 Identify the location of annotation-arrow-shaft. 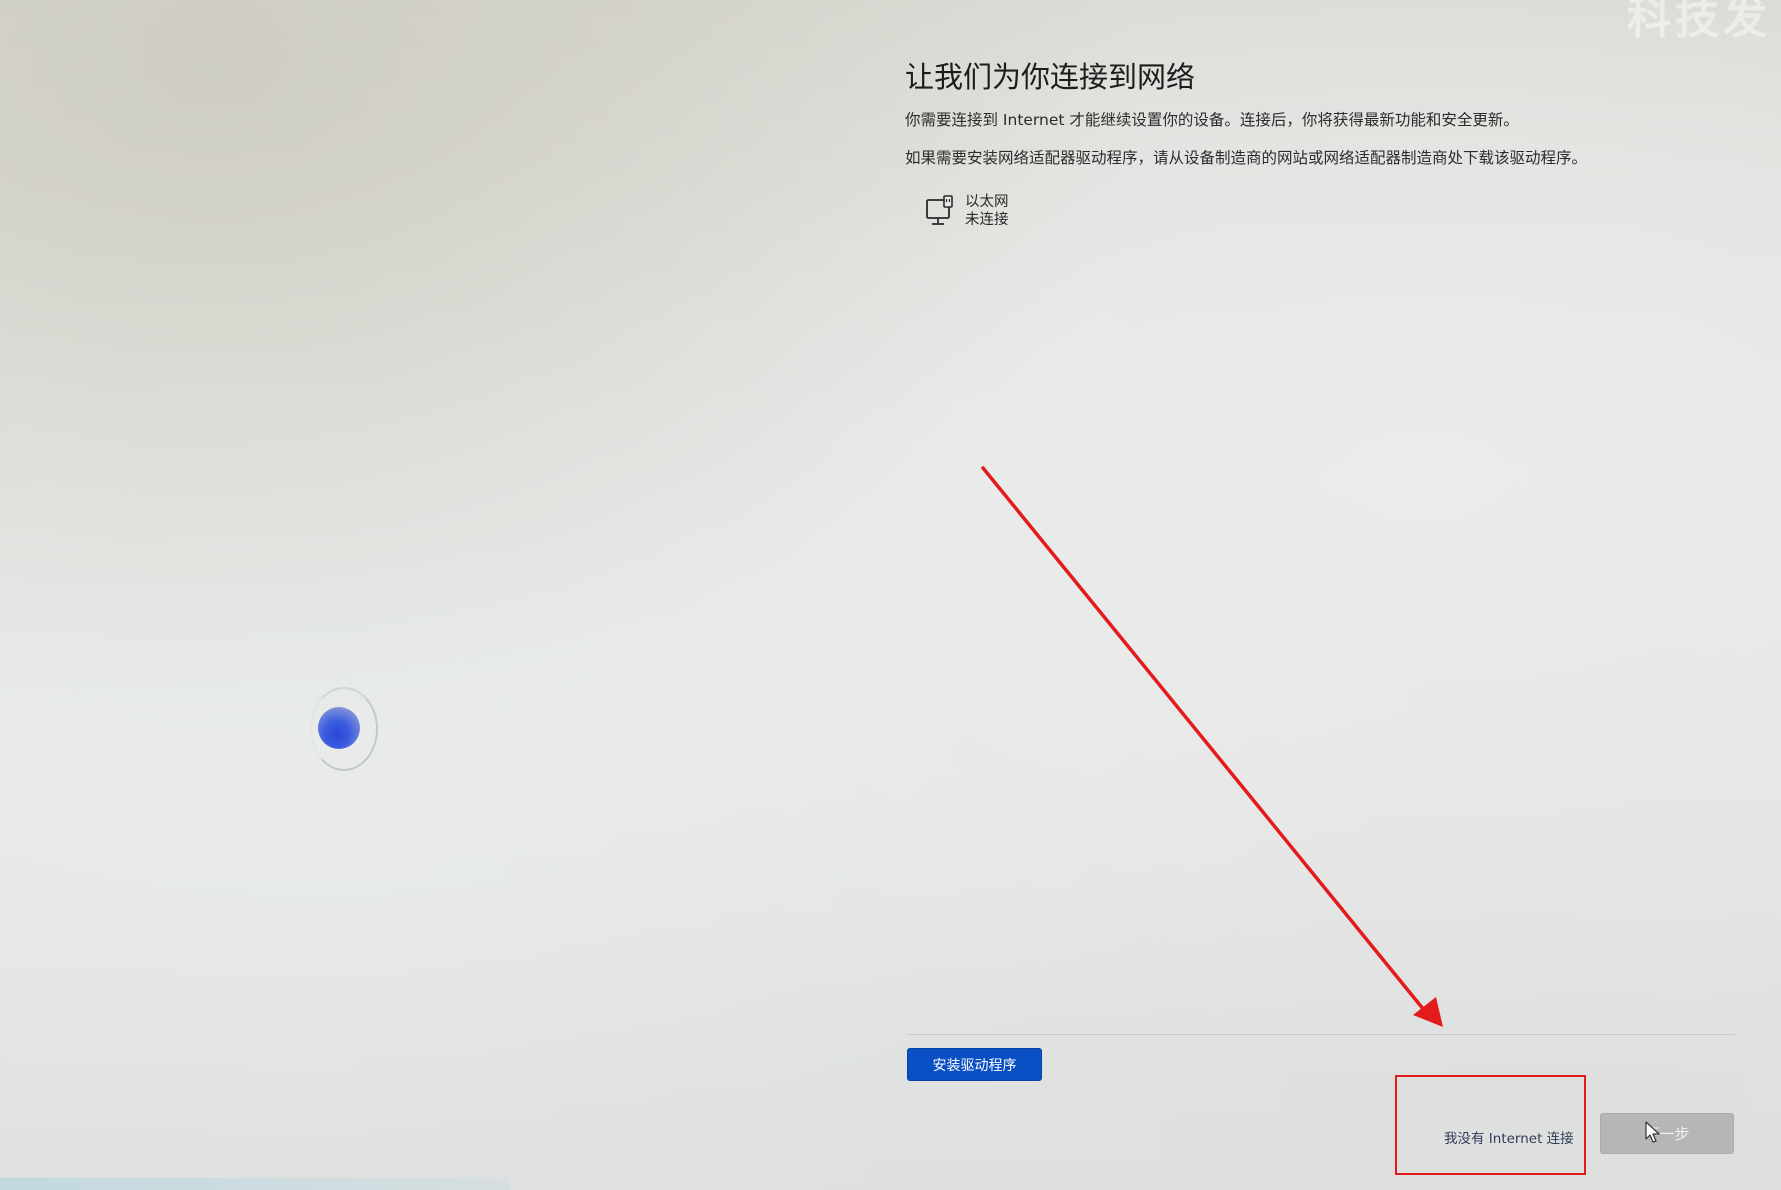
(1203, 739).